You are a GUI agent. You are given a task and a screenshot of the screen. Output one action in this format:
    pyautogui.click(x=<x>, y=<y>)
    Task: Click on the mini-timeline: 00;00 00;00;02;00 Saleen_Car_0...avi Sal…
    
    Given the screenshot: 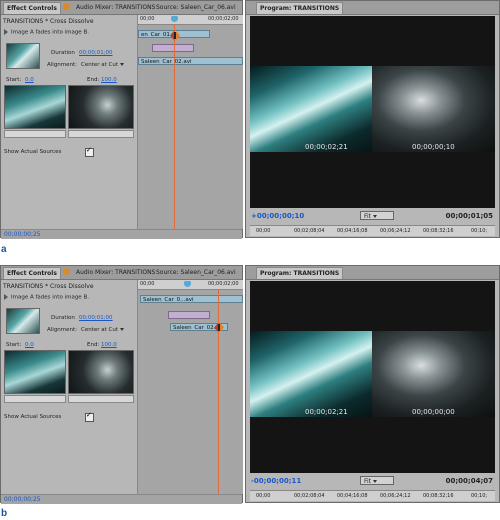 What is the action you would take?
    pyautogui.click(x=190, y=387)
    